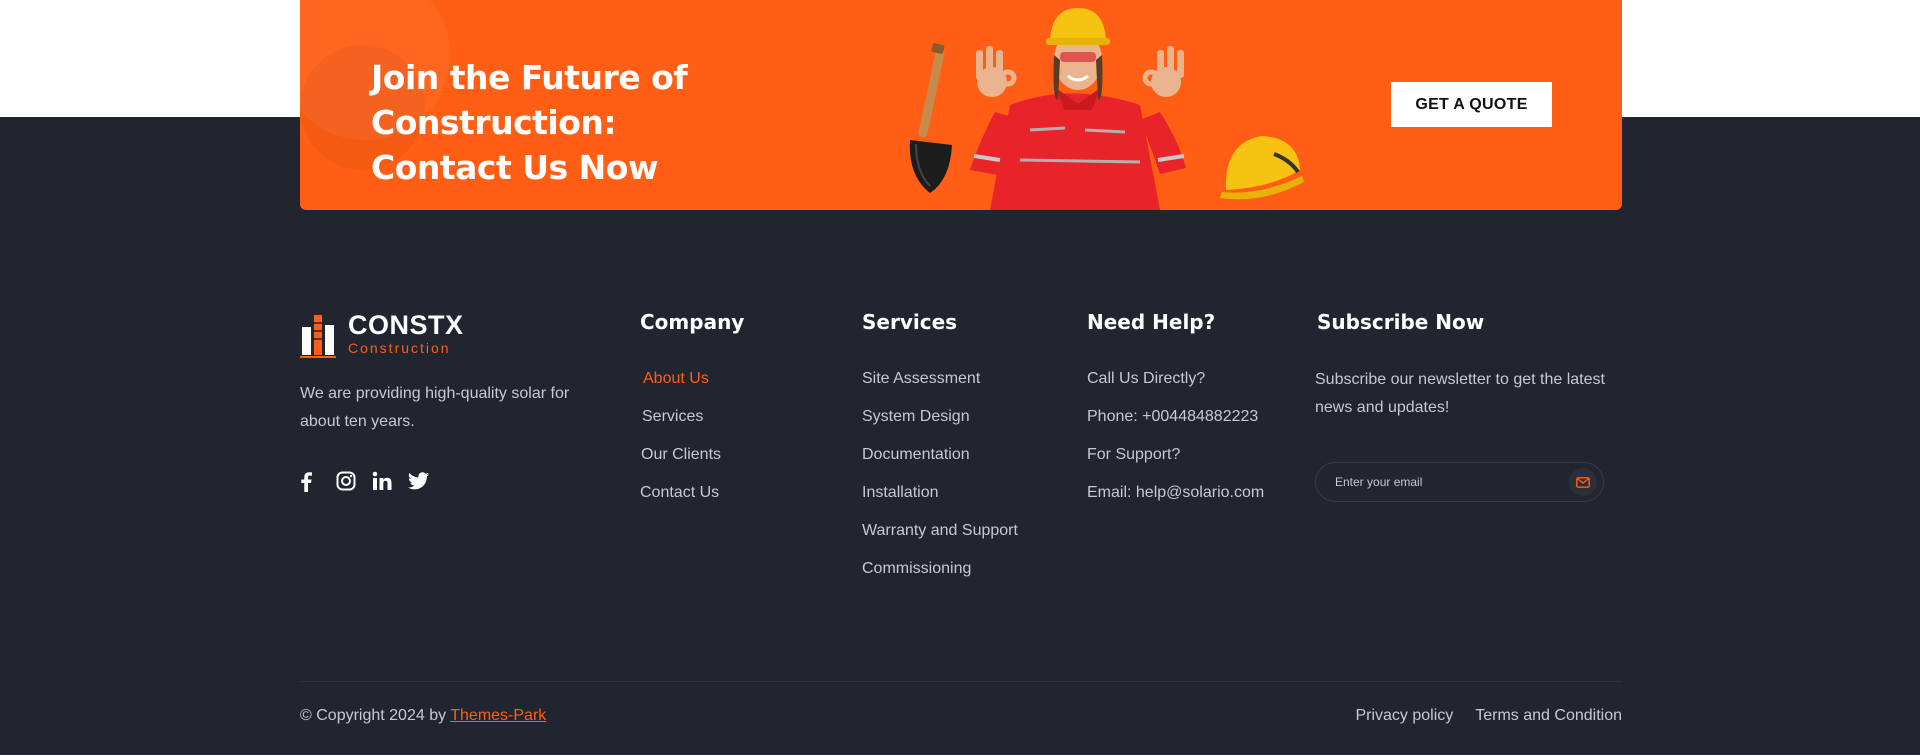 The width and height of the screenshot is (1920, 756). What do you see at coordinates (498, 715) in the screenshot?
I see `themes-park-link: Themes-Park` at bounding box center [498, 715].